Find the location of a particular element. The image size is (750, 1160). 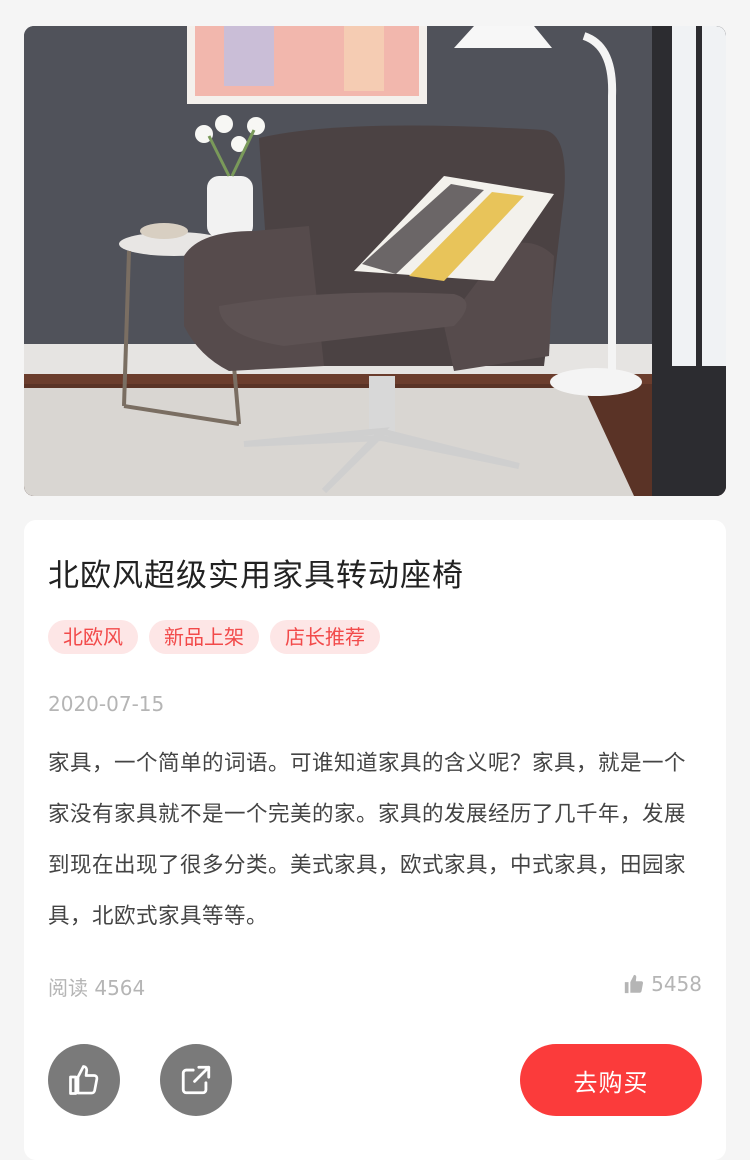

tag-list: 北欧风 新品上架 店长推荐 is located at coordinates (214, 637).